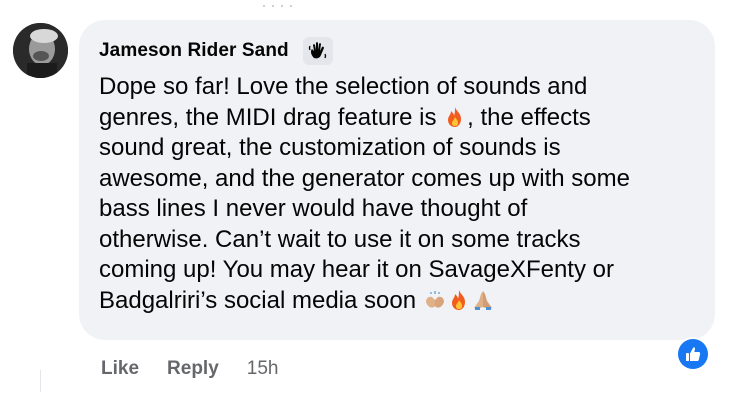 The image size is (730, 400). What do you see at coordinates (194, 51) in the screenshot?
I see `author-name: Jameson Rider Sand` at bounding box center [194, 51].